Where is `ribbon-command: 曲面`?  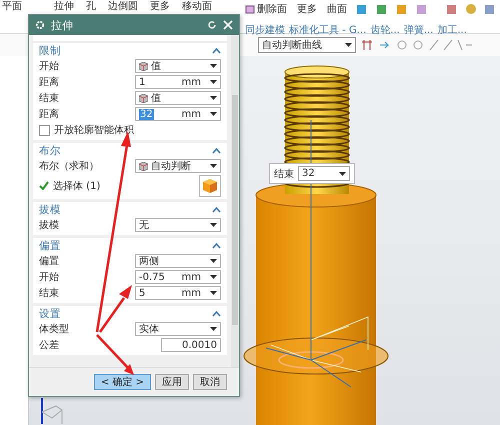
ribbon-command: 曲面 is located at coordinates (337, 9).